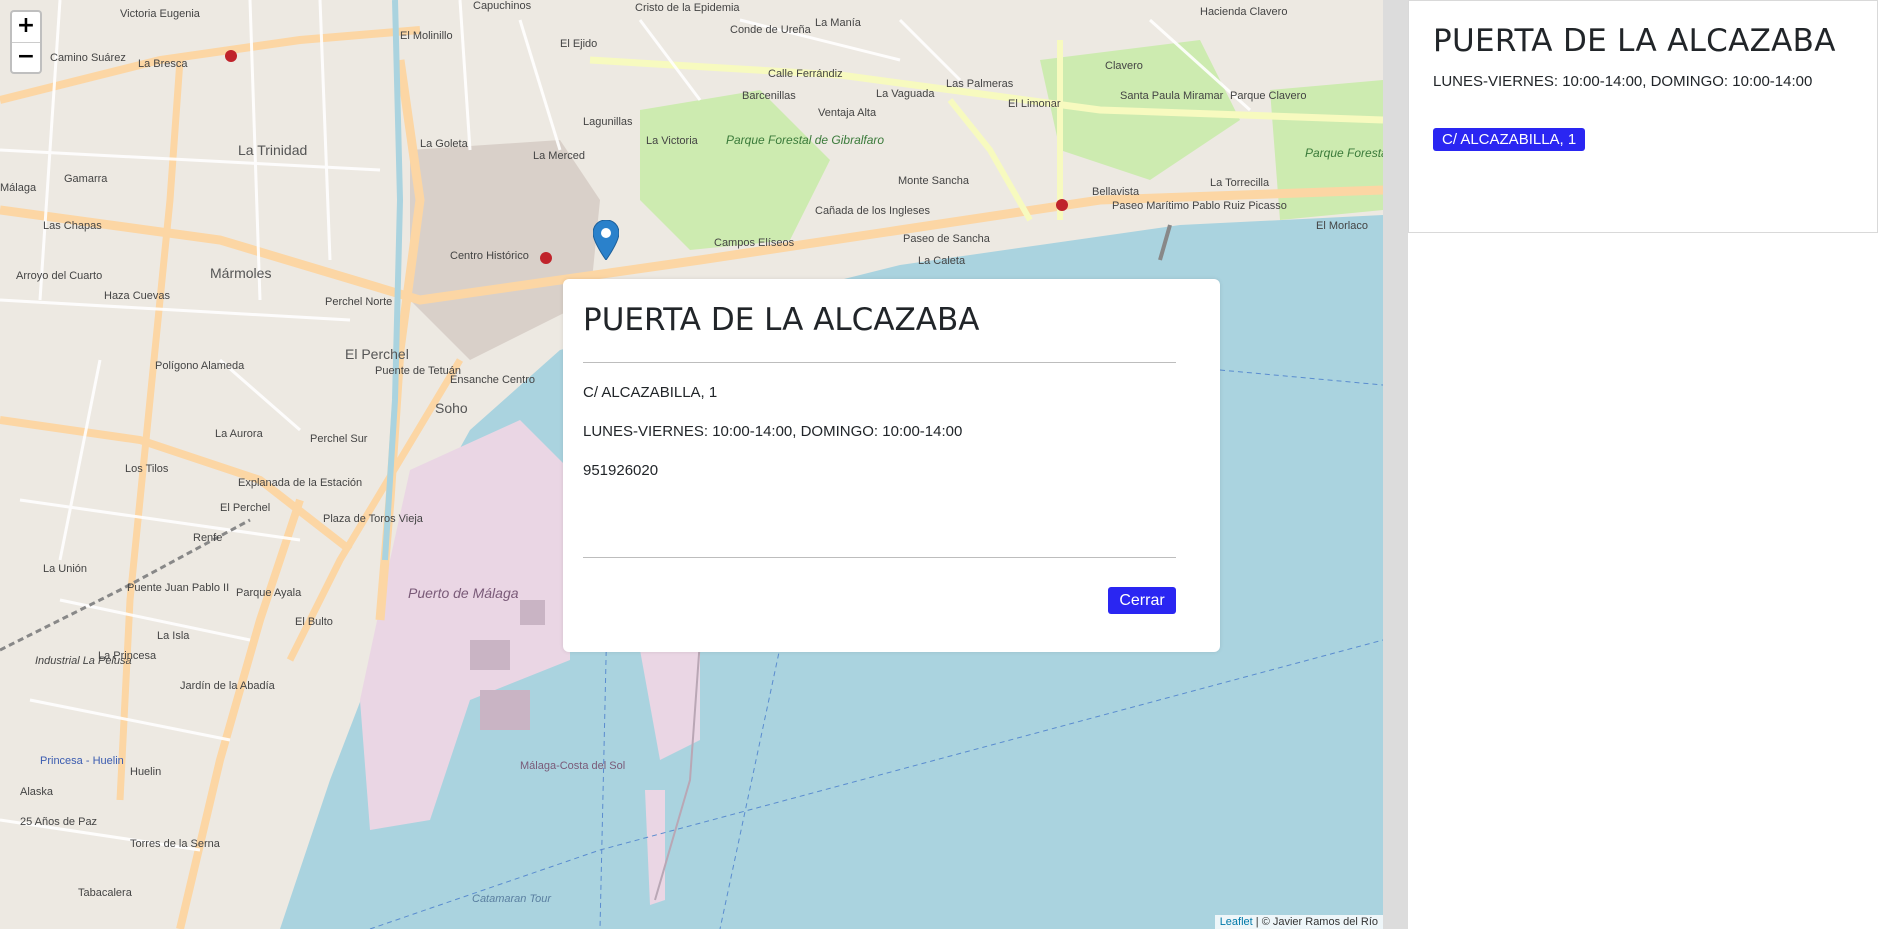 The height and width of the screenshot is (929, 1878). What do you see at coordinates (88, 58) in the screenshot?
I see `map-label: Camino Suárez` at bounding box center [88, 58].